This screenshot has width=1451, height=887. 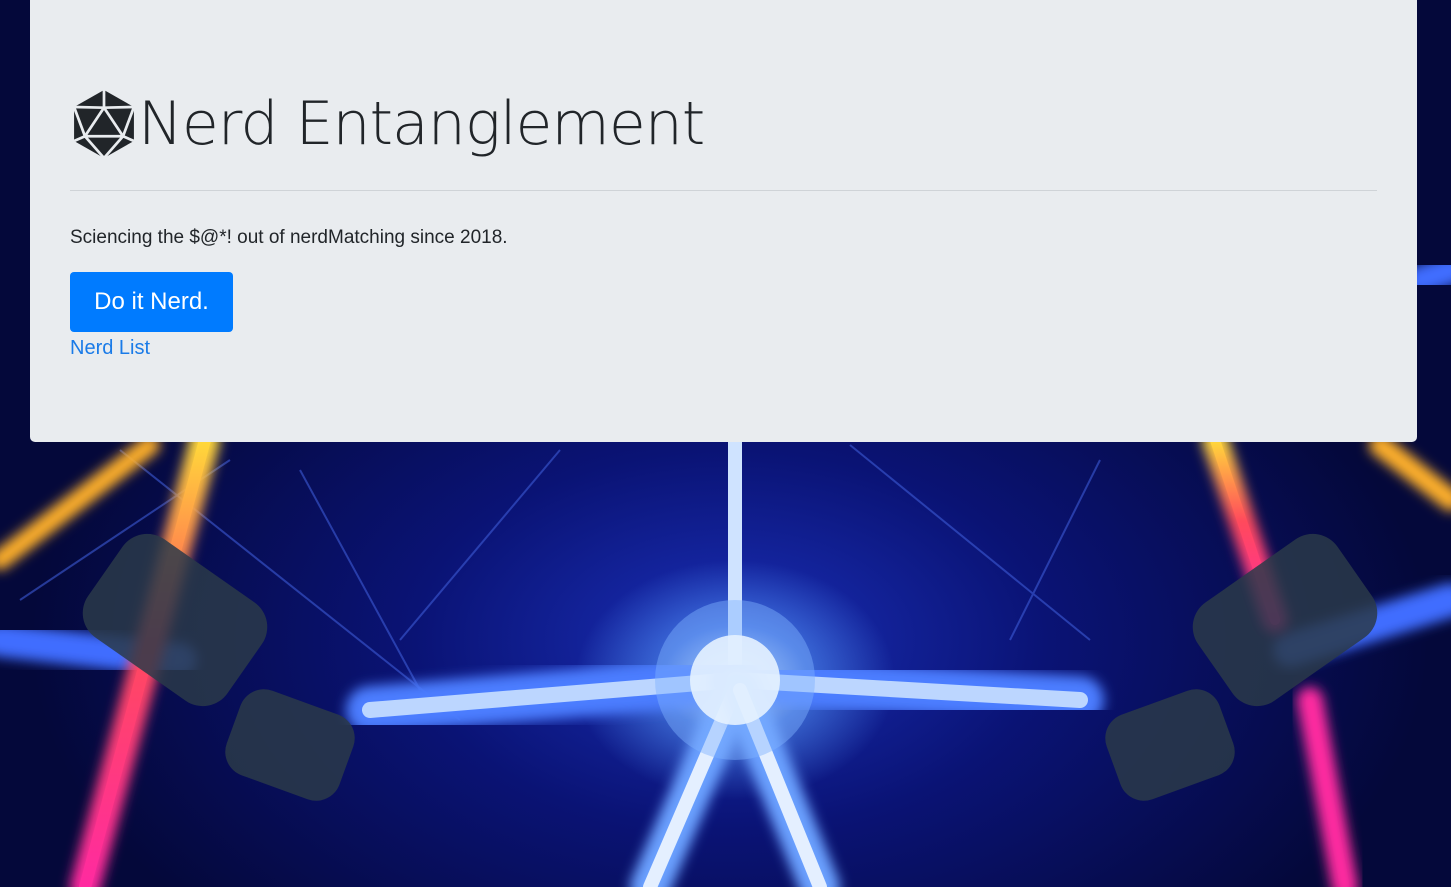 What do you see at coordinates (110, 348) in the screenshot?
I see `nerd-list-link: Nerd List` at bounding box center [110, 348].